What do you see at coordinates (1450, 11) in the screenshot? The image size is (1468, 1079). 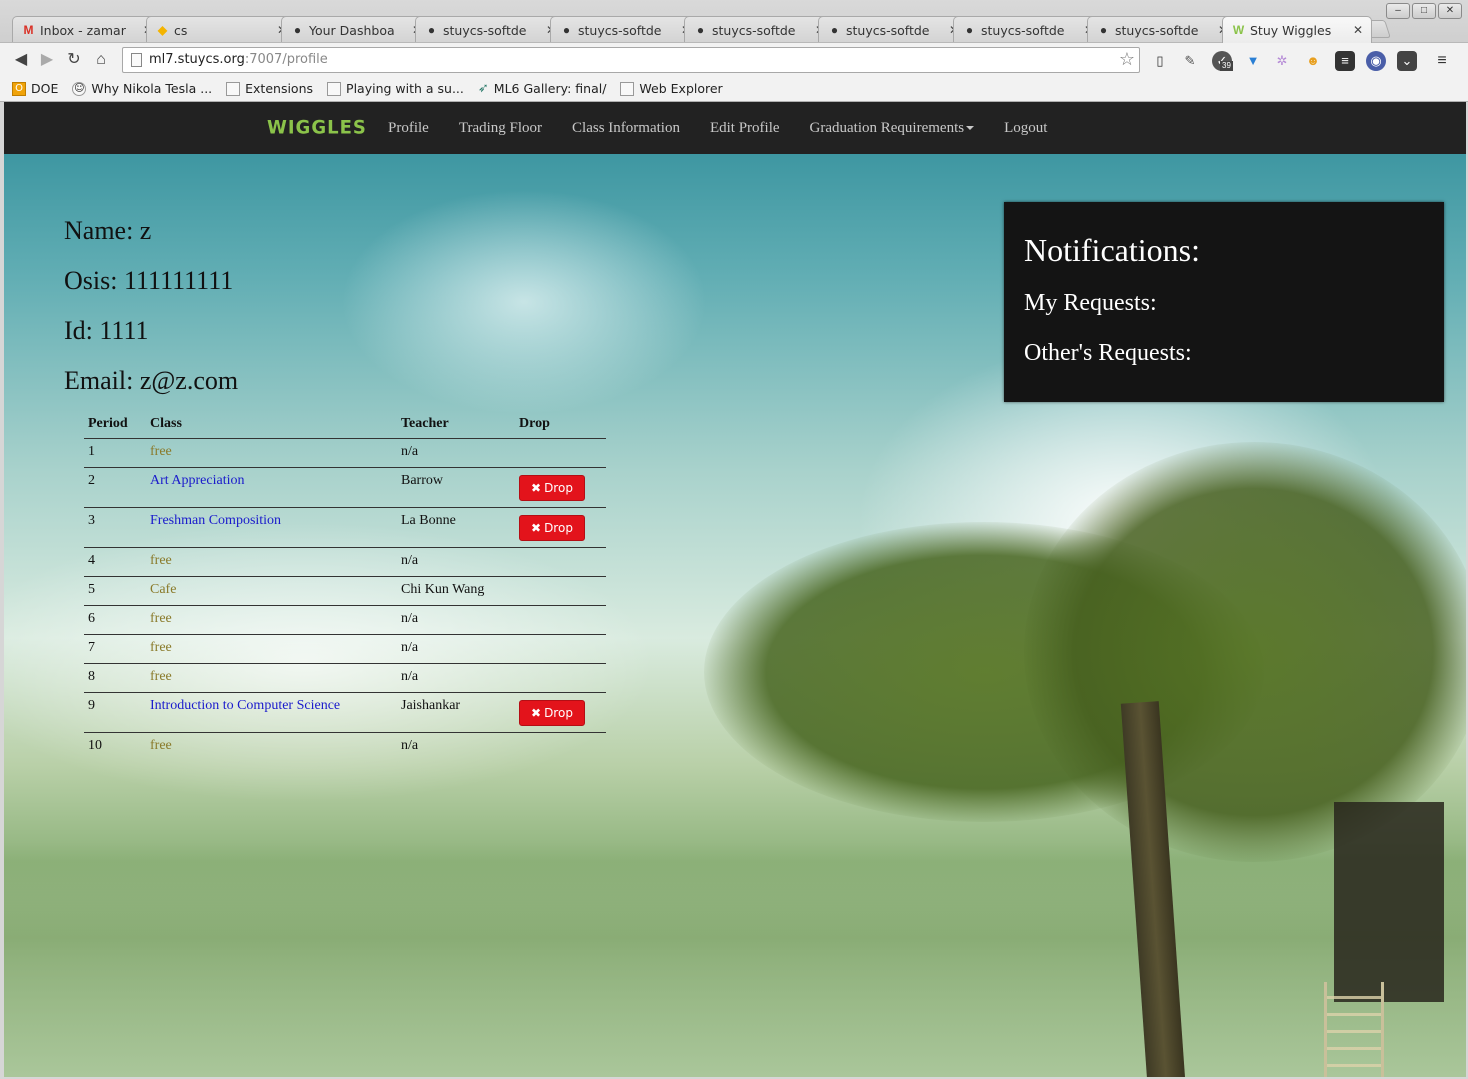 I see `close-window-icon: ✕` at bounding box center [1450, 11].